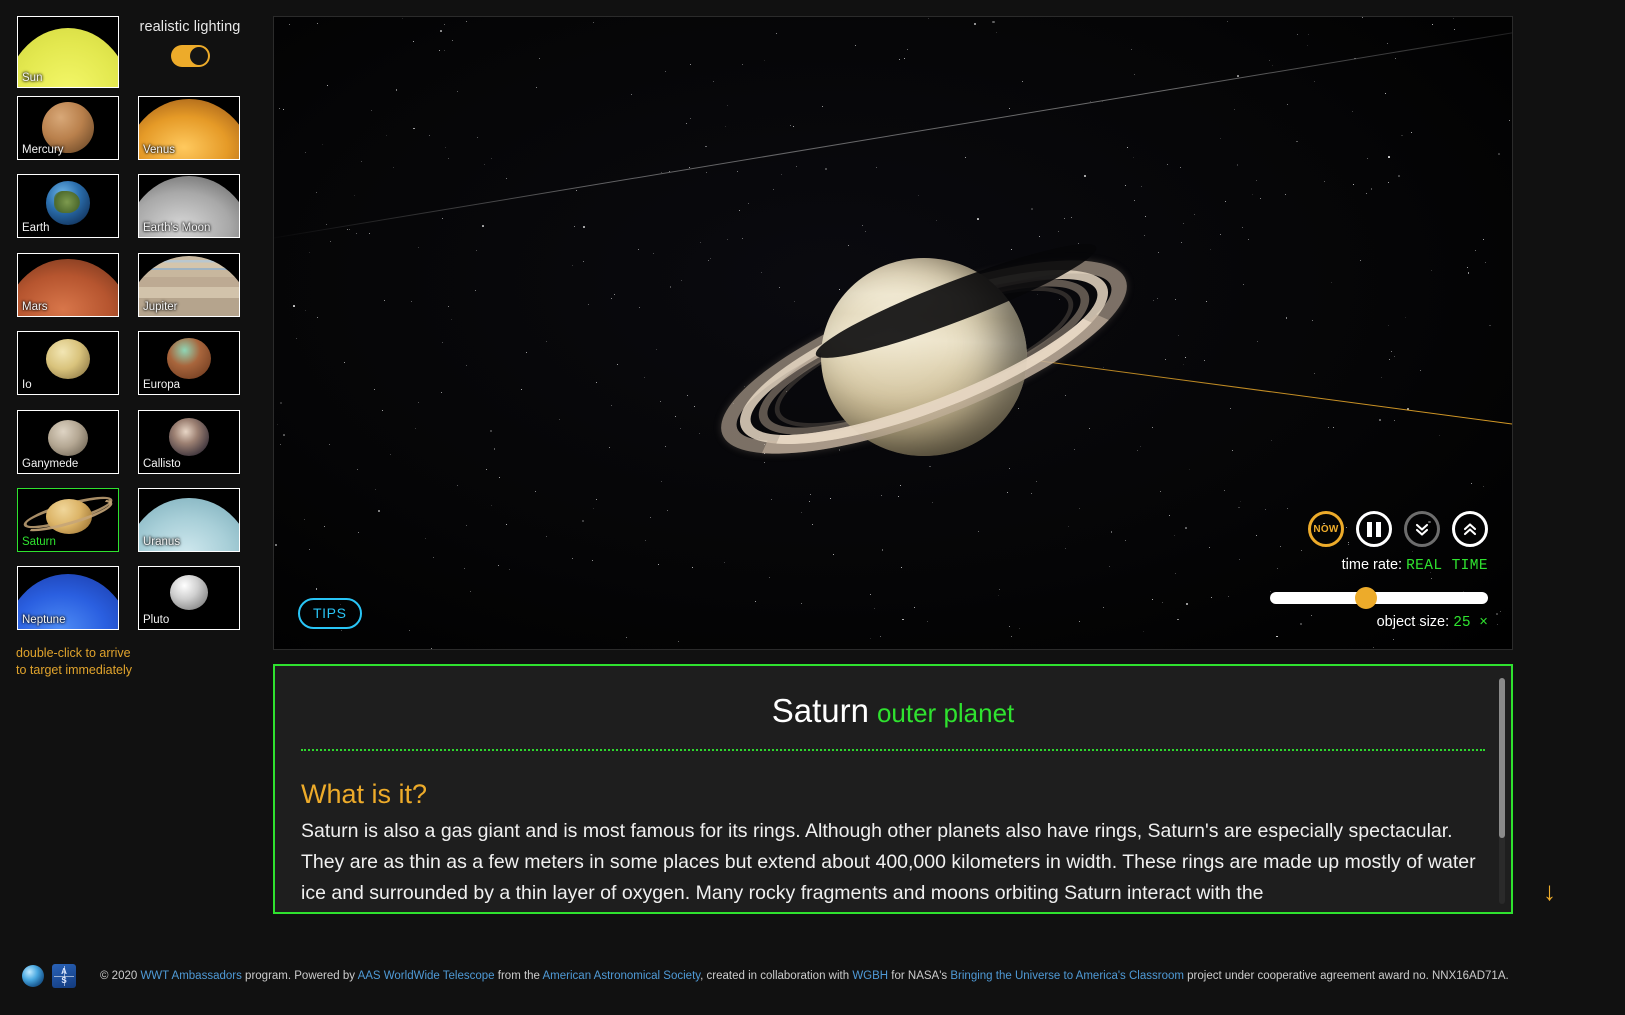 The width and height of the screenshot is (1625, 1015). I want to click on object-size-slider, so click(1379, 598).